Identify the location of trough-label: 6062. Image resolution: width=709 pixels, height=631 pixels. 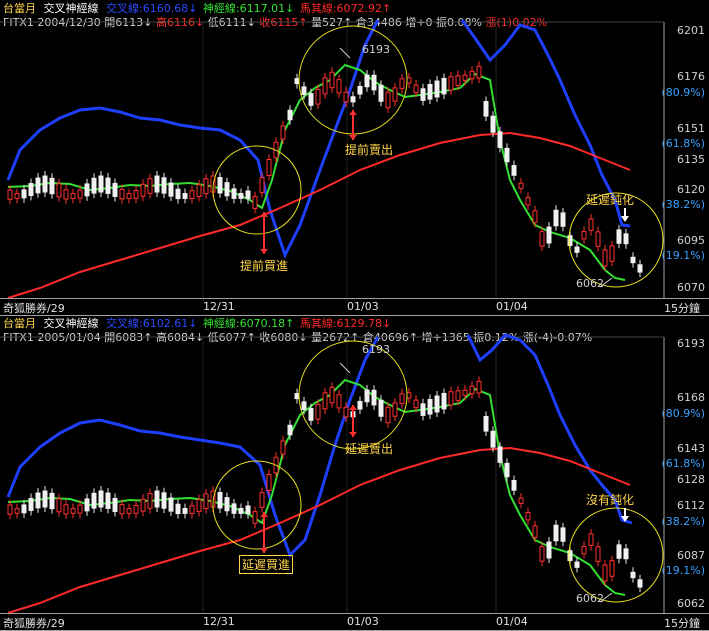
(590, 283).